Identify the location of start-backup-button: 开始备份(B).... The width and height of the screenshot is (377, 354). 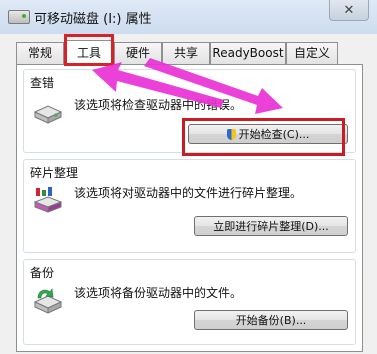
(271, 320).